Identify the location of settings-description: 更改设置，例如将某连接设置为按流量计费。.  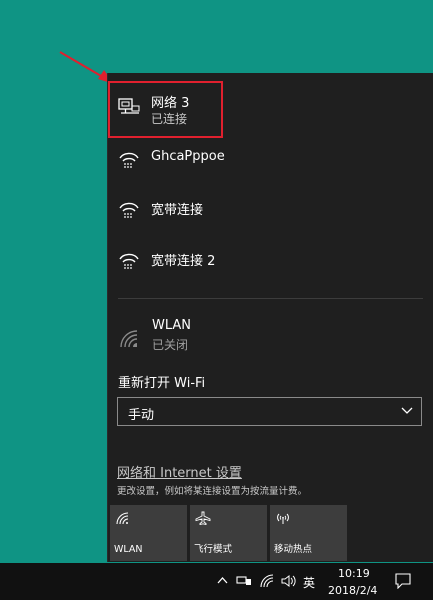
(212, 491).